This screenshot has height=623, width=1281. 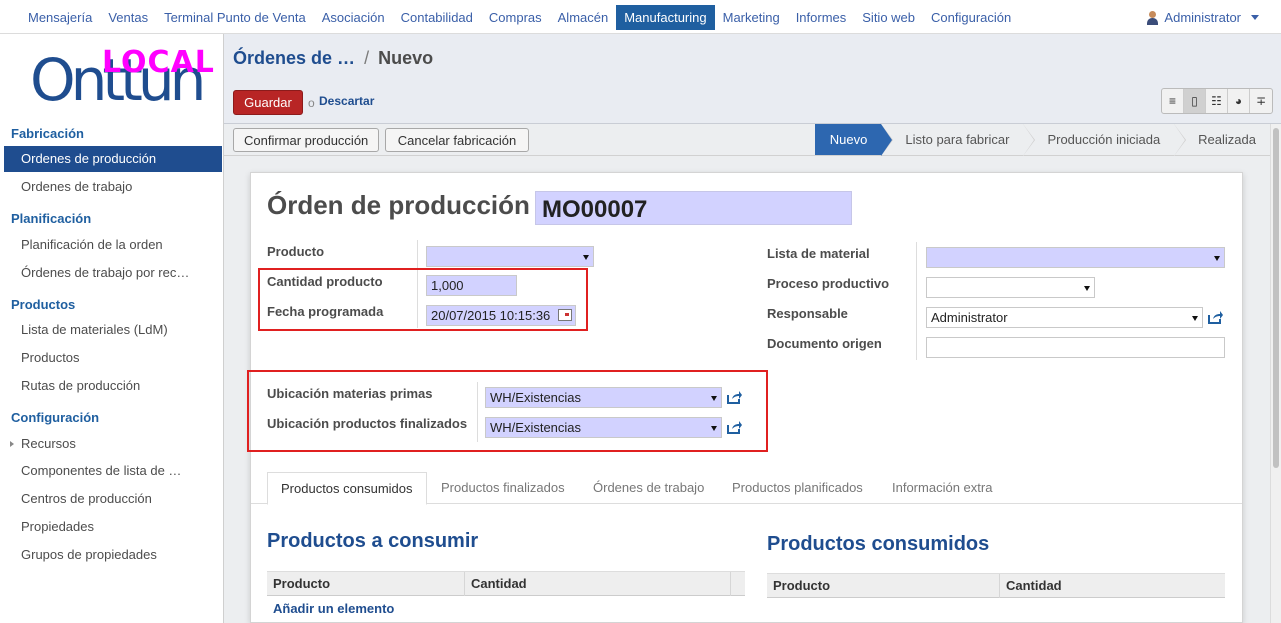 What do you see at coordinates (306, 140) in the screenshot?
I see `confirm-production-button: Confirmar producción` at bounding box center [306, 140].